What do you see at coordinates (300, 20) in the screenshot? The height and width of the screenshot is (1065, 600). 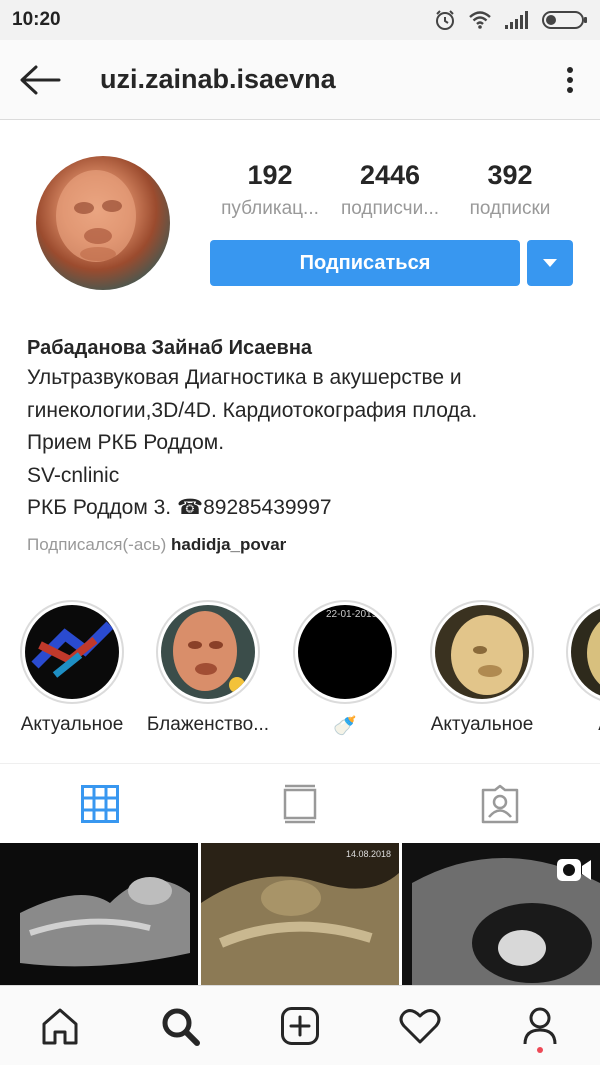 I see `status-bar: 10:20` at bounding box center [300, 20].